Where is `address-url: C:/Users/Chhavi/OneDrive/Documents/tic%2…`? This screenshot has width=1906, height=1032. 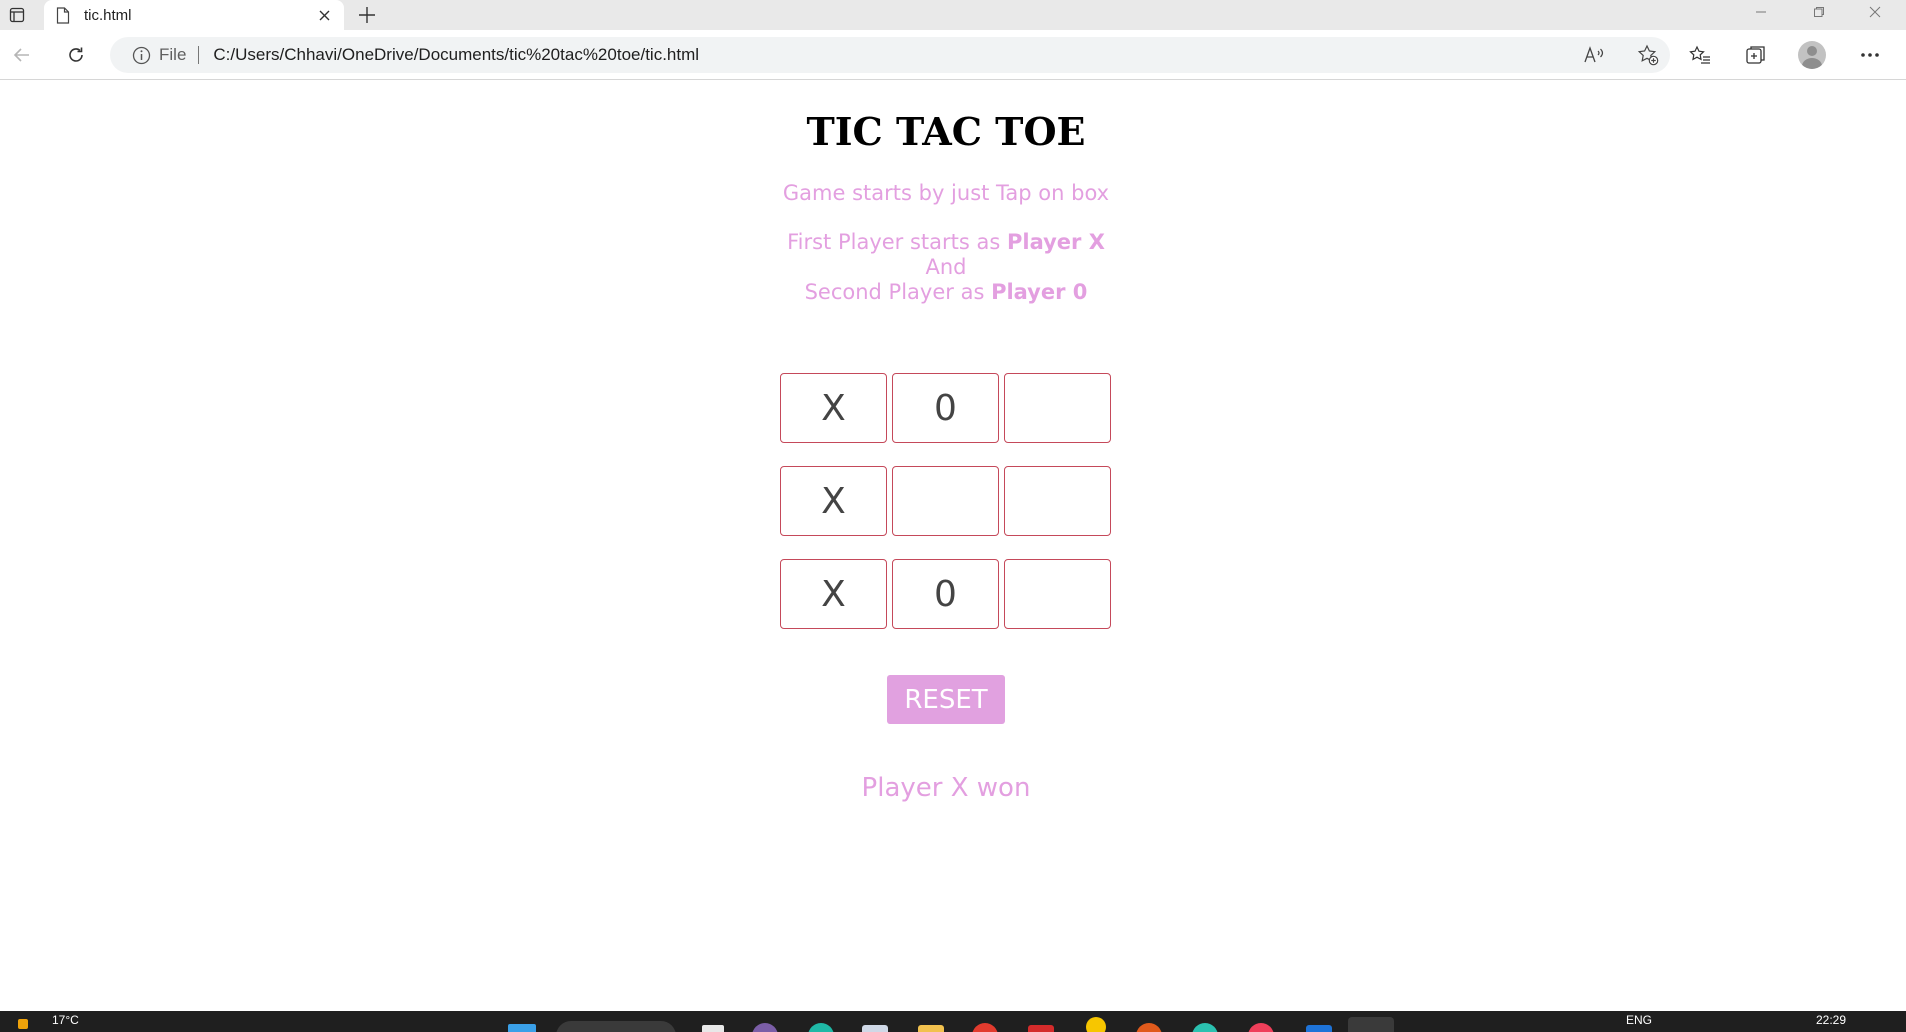 address-url: C:/Users/Chhavi/OneDrive/Documents/tic%2… is located at coordinates (456, 55).